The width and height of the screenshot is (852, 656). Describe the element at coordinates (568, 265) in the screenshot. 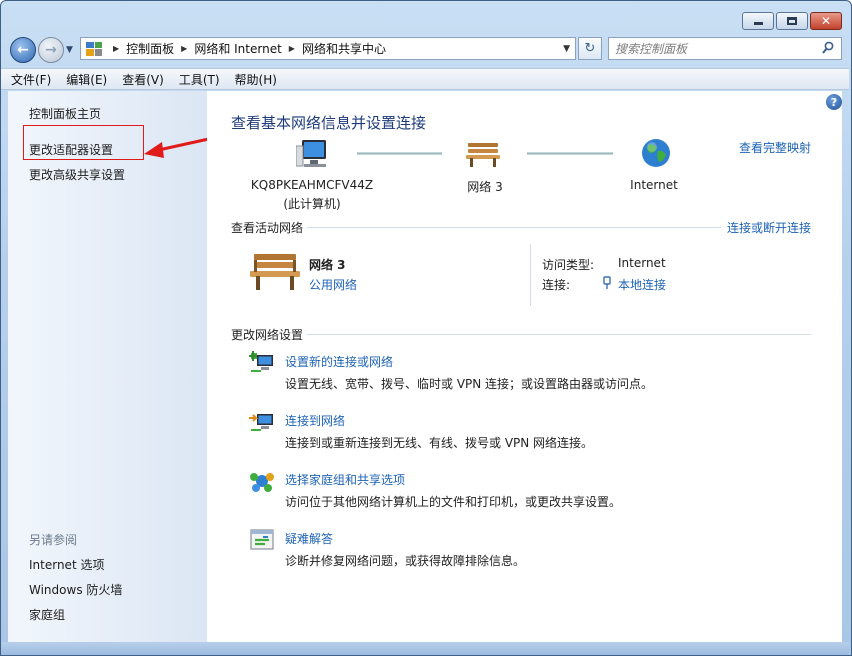

I see `access-type-label: 访问类型:` at that location.